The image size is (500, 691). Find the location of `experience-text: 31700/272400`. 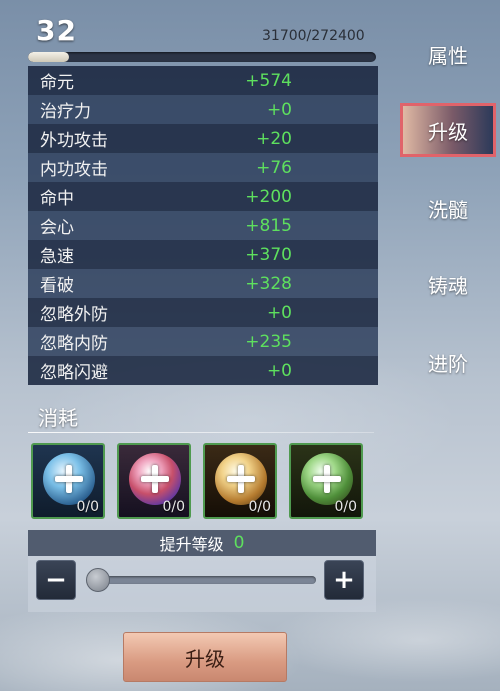

experience-text: 31700/272400 is located at coordinates (313, 36).